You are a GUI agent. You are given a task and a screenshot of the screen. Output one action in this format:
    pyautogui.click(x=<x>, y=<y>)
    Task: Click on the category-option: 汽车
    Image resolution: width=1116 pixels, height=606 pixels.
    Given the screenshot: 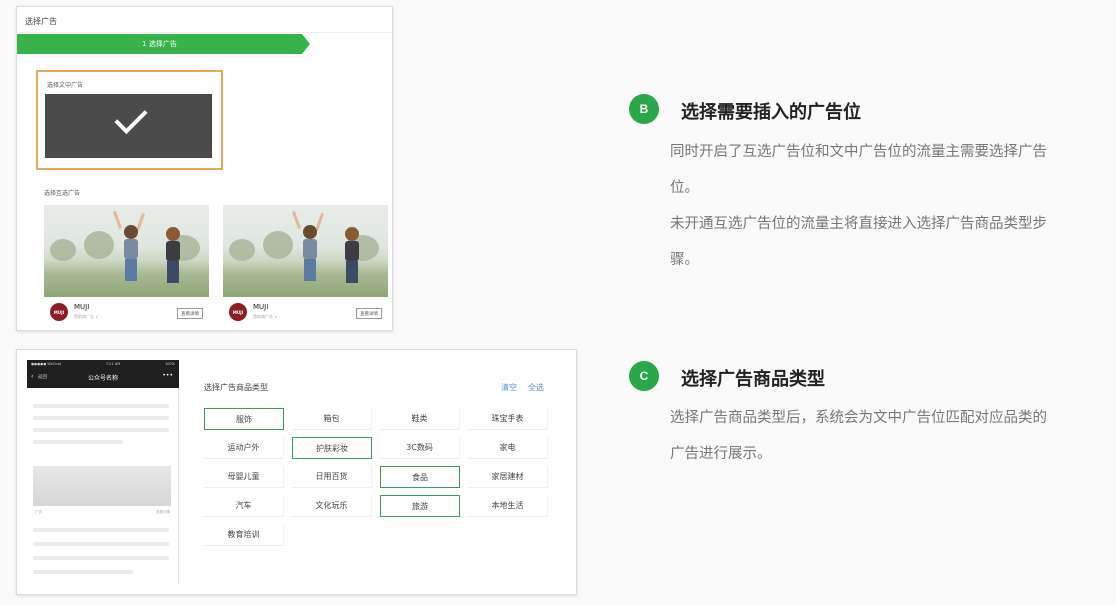 What is the action you would take?
    pyautogui.click(x=244, y=506)
    